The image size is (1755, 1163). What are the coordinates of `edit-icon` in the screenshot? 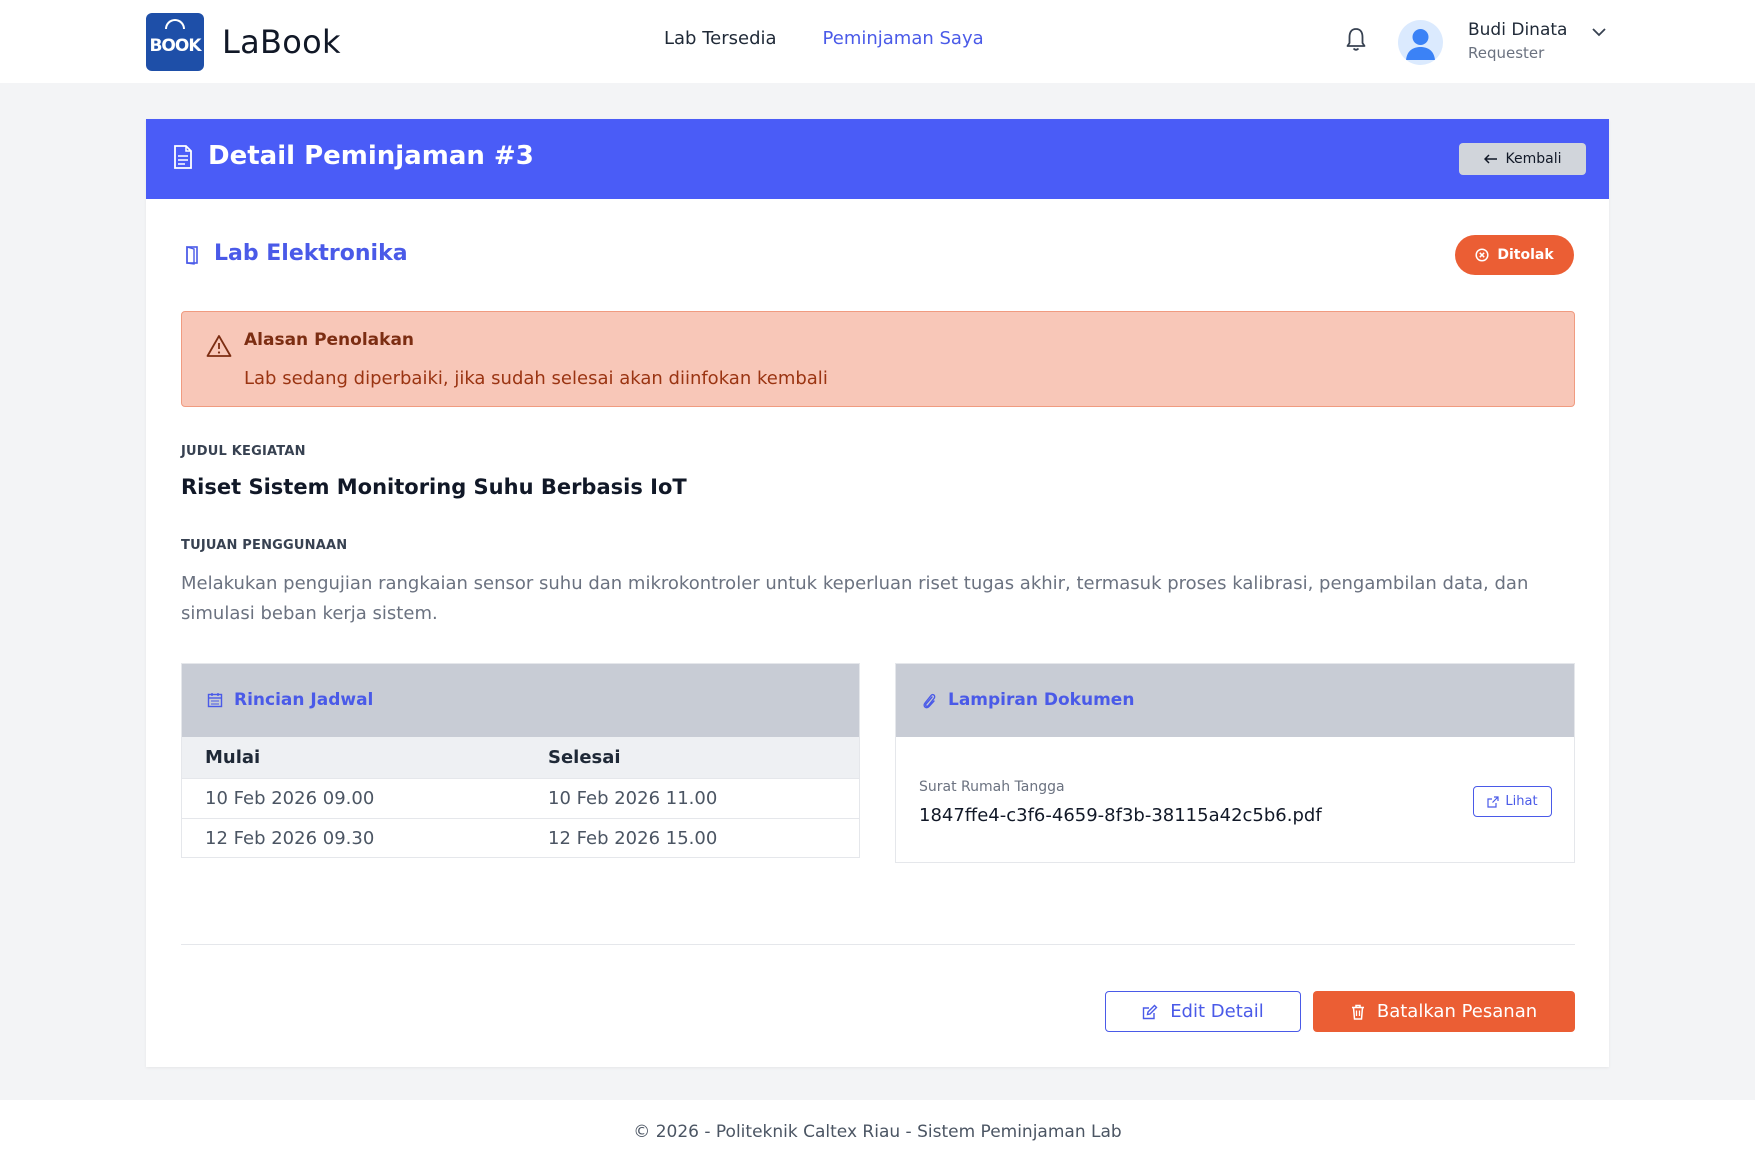 It's located at (1150, 1011).